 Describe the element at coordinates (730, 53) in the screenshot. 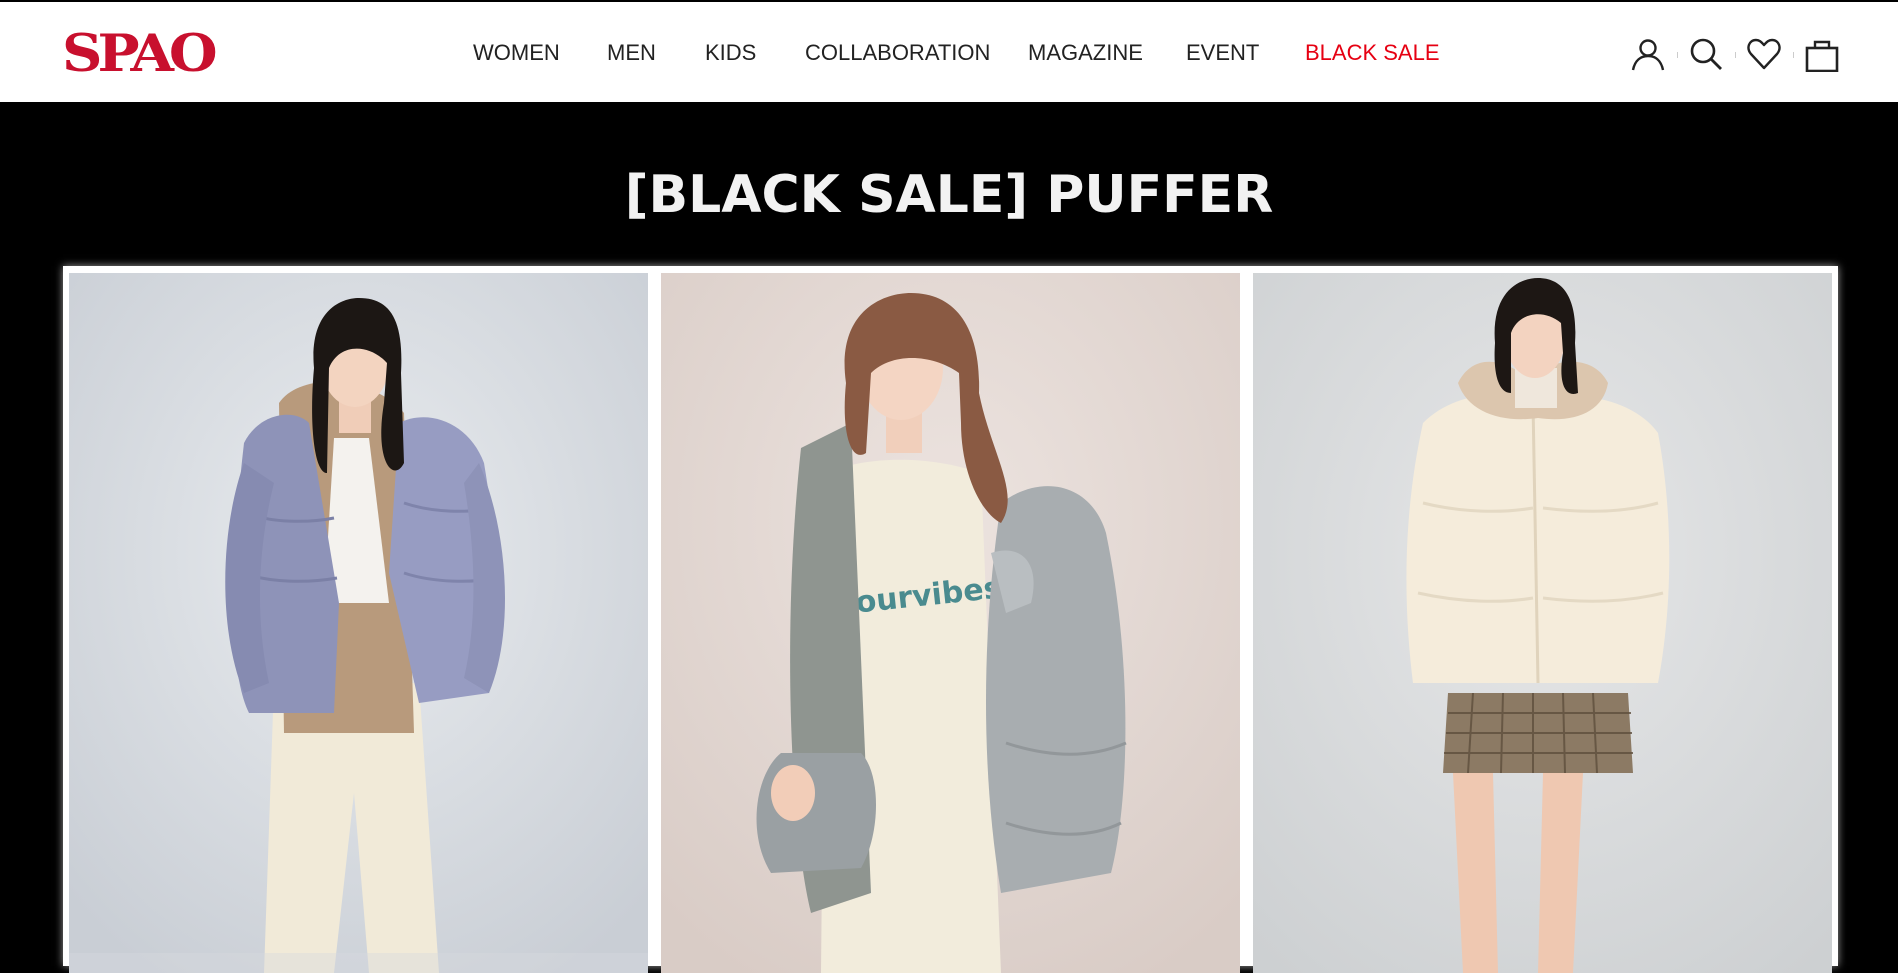

I see `nav-item-kids: KIDS` at that location.